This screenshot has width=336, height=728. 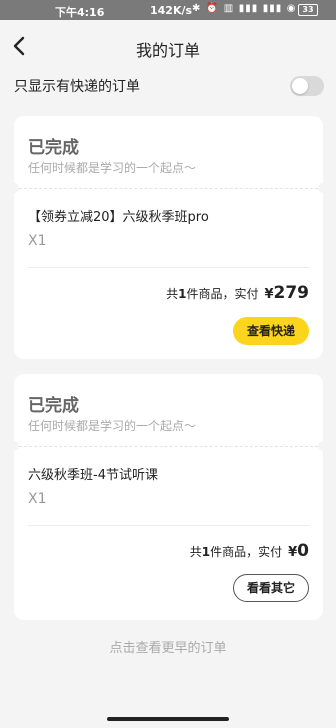 I want to click on nav-bar: 我的订单, so click(x=168, y=47).